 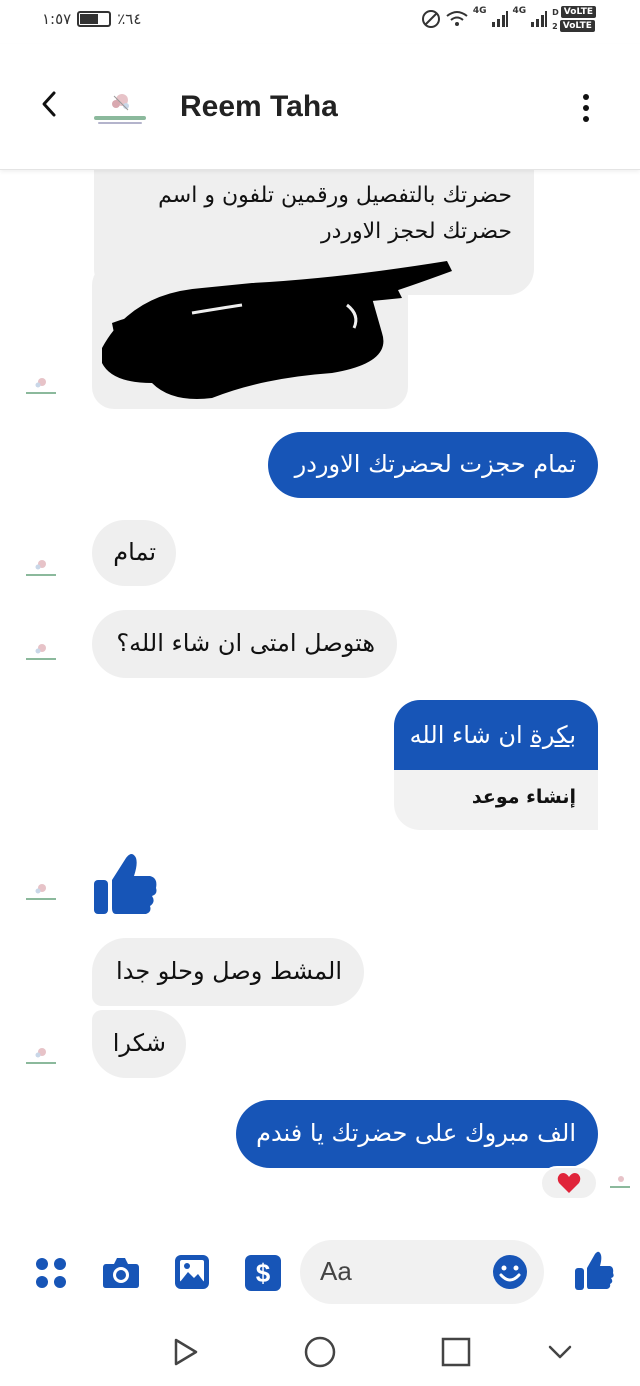 I want to click on signal-1-icon, so click(x=499, y=19).